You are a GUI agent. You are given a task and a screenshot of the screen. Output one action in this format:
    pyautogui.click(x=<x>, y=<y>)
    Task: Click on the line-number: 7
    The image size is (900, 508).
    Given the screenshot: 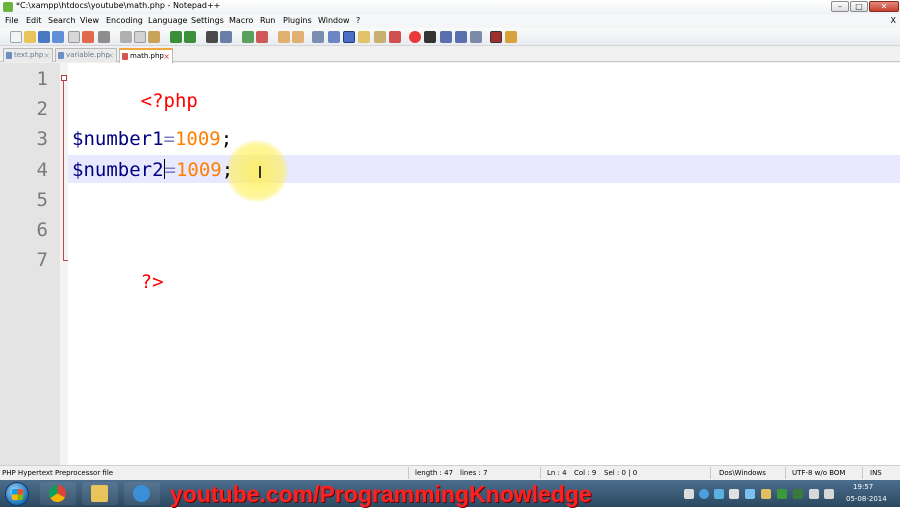 What is the action you would take?
    pyautogui.click(x=42, y=260)
    